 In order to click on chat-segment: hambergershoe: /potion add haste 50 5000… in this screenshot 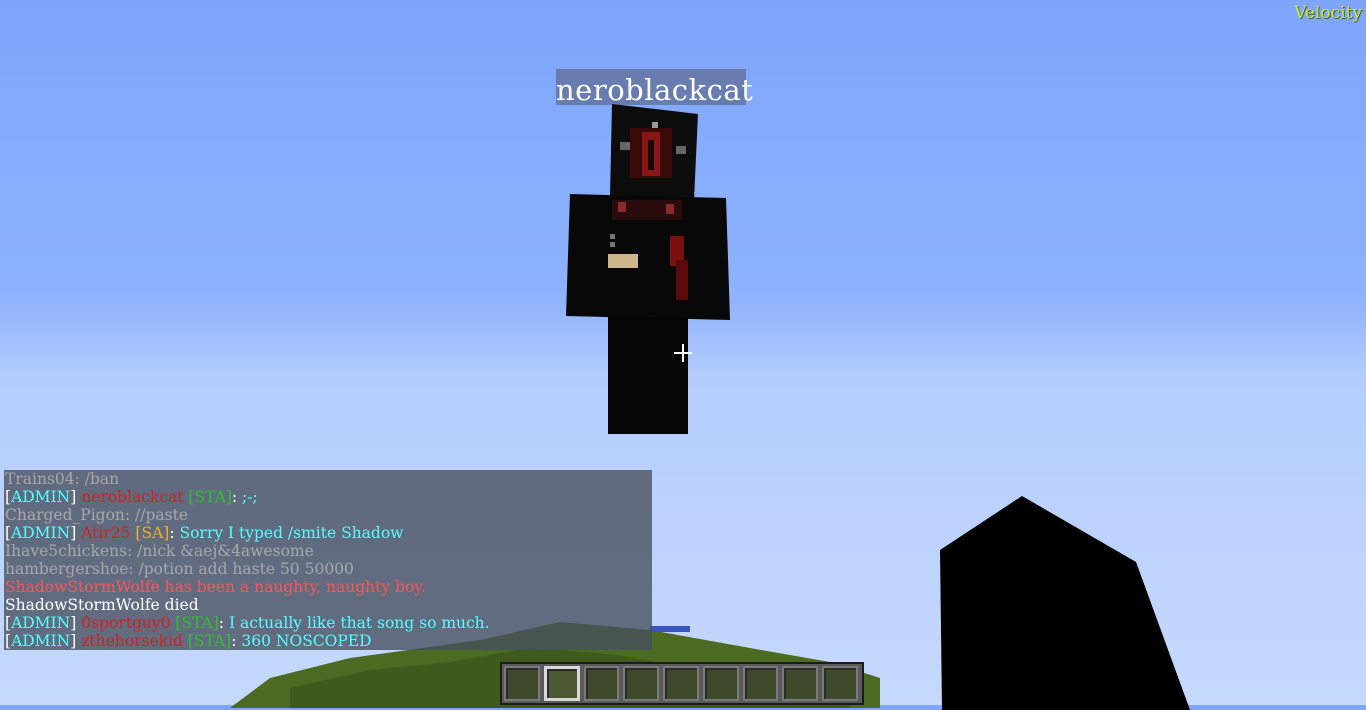, I will do `click(179, 569)`.